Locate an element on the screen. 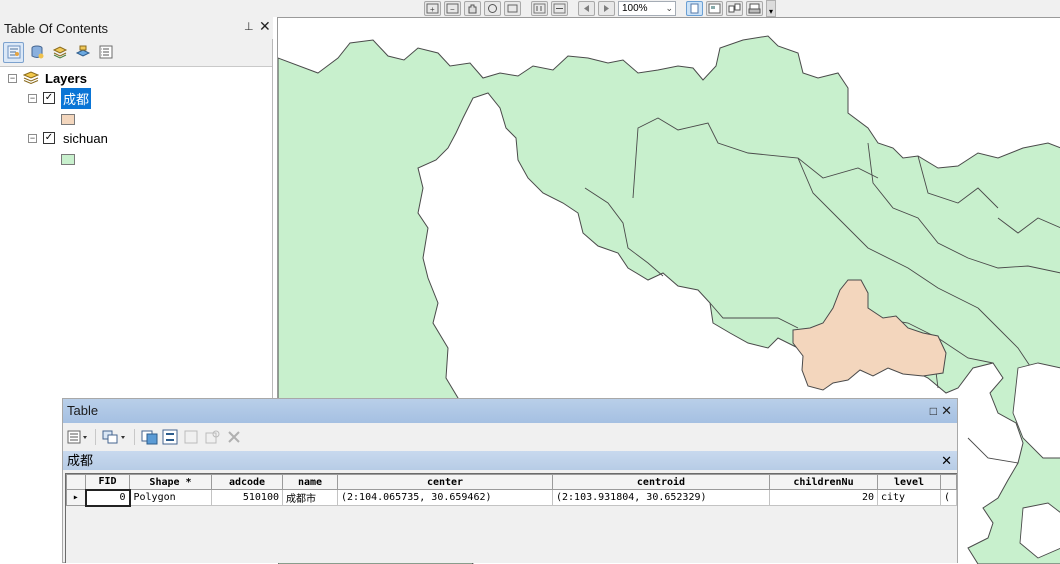 The image size is (1060, 564). layers-root-row: − Layers is located at coordinates (48, 78).